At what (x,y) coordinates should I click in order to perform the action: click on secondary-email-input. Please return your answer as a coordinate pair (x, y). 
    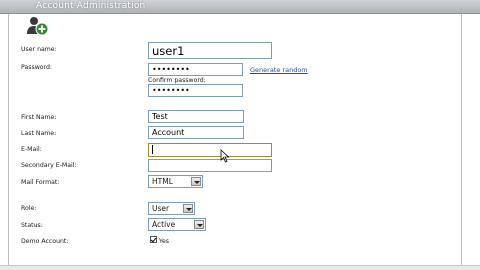
    Looking at the image, I should click on (210, 165).